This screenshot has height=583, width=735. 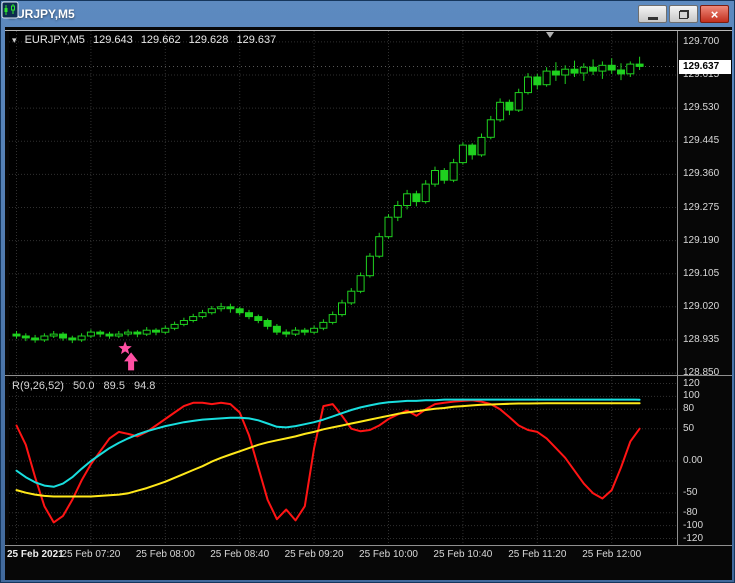 I want to click on buy-signal-star, so click(x=125, y=348).